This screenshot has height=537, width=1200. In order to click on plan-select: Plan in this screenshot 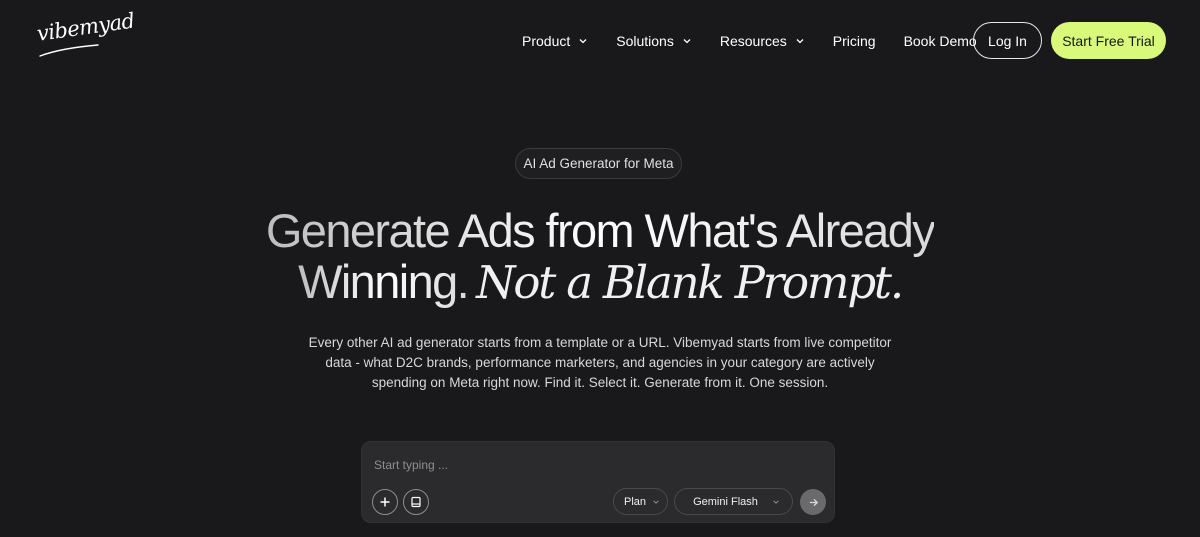, I will do `click(640, 501)`.